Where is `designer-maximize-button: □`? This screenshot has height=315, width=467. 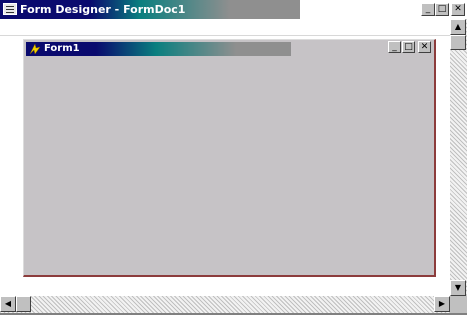
designer-maximize-button: □ is located at coordinates (442, 9).